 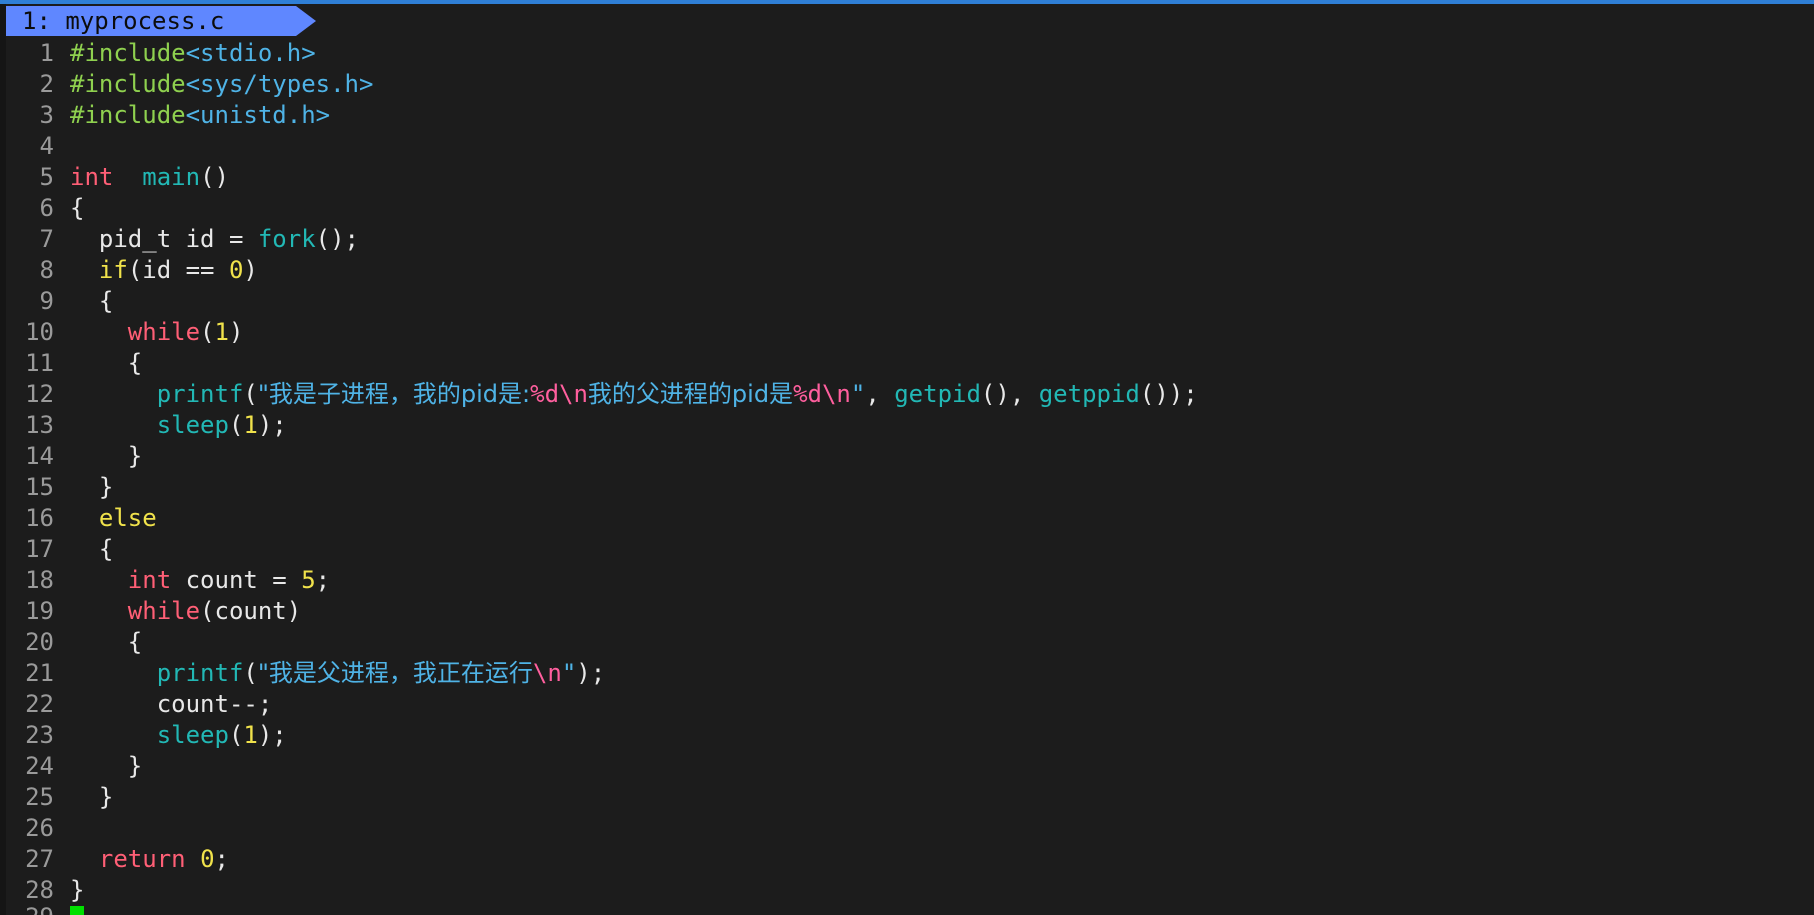 What do you see at coordinates (38, 910) in the screenshot?
I see `line-number: 29` at bounding box center [38, 910].